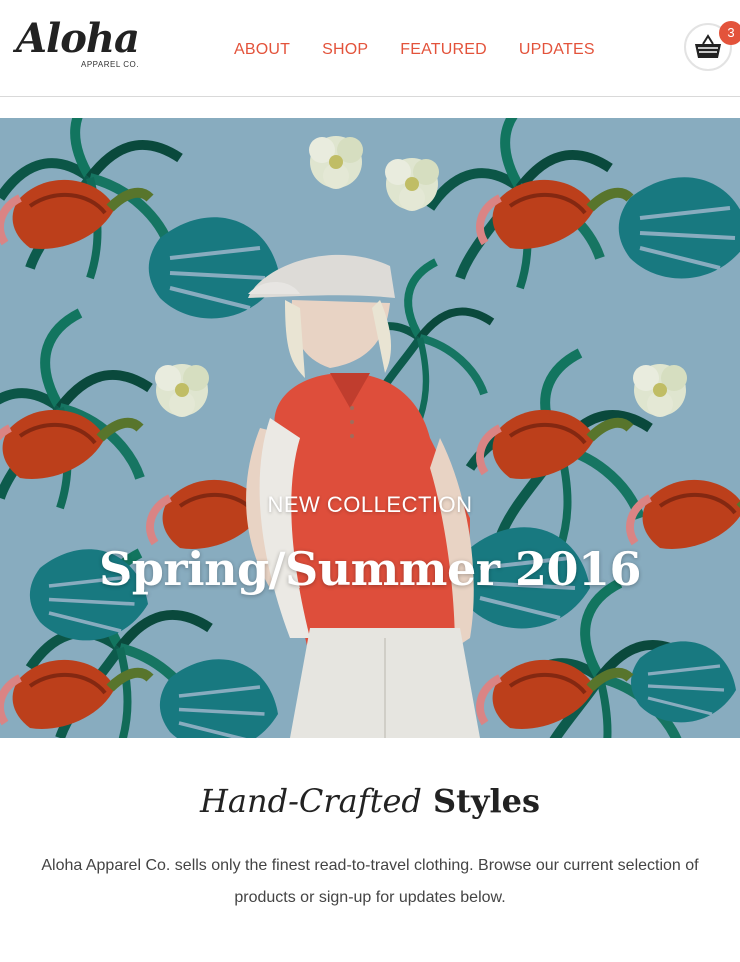  I want to click on nav-link-featured: FEATURED, so click(443, 50).